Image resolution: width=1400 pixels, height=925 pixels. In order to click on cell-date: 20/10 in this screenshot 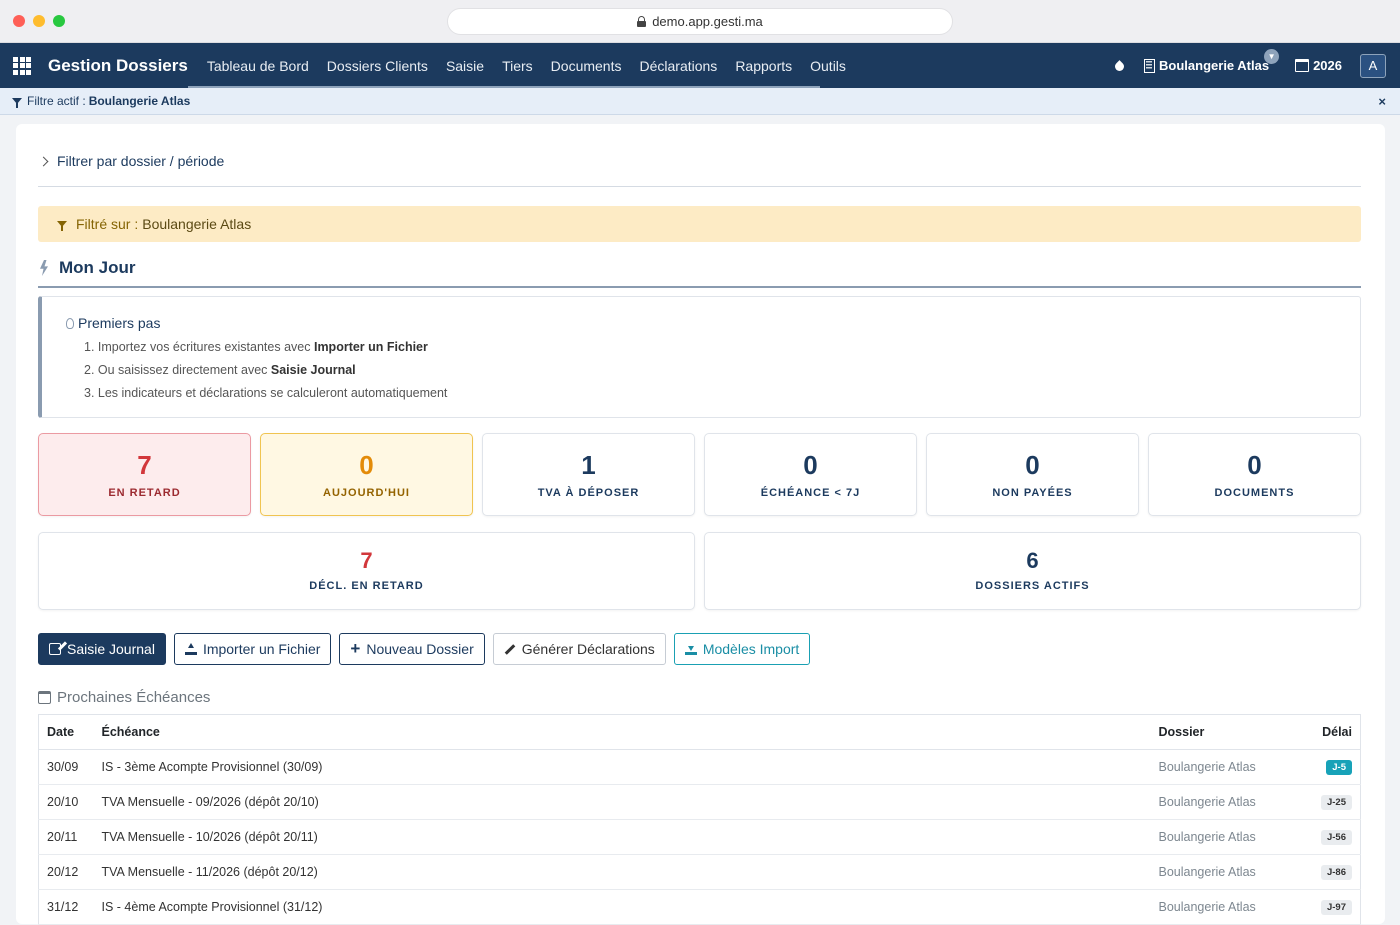, I will do `click(66, 802)`.